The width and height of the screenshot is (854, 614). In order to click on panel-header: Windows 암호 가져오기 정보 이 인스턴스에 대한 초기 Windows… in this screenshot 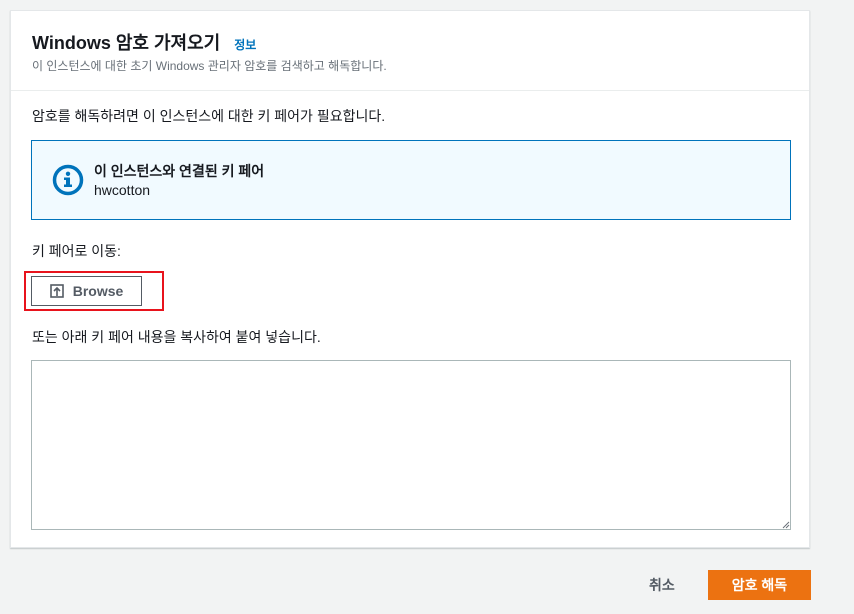, I will do `click(410, 51)`.